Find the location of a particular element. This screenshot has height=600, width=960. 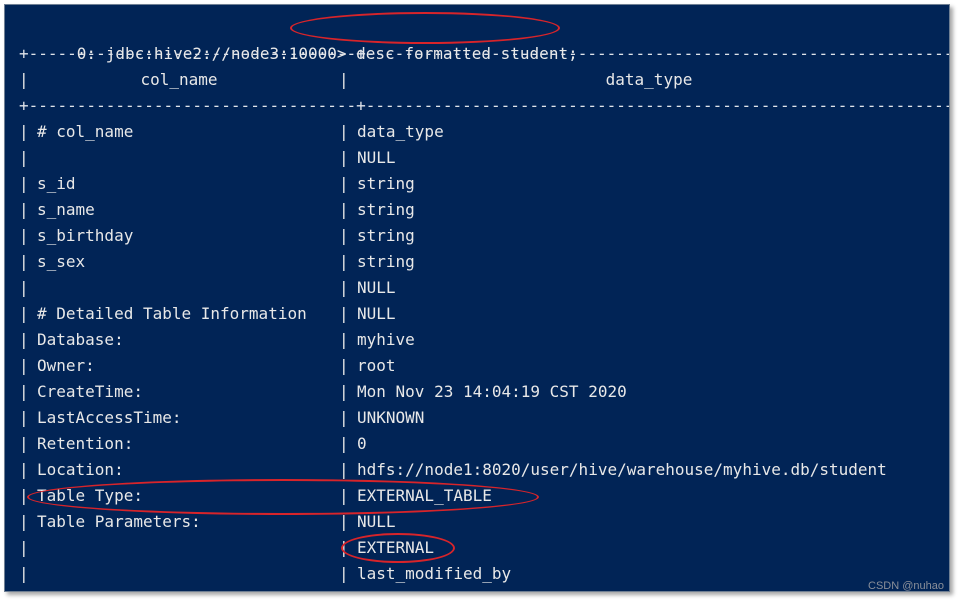

cell-col-name: s_birthday is located at coordinates (85, 235).